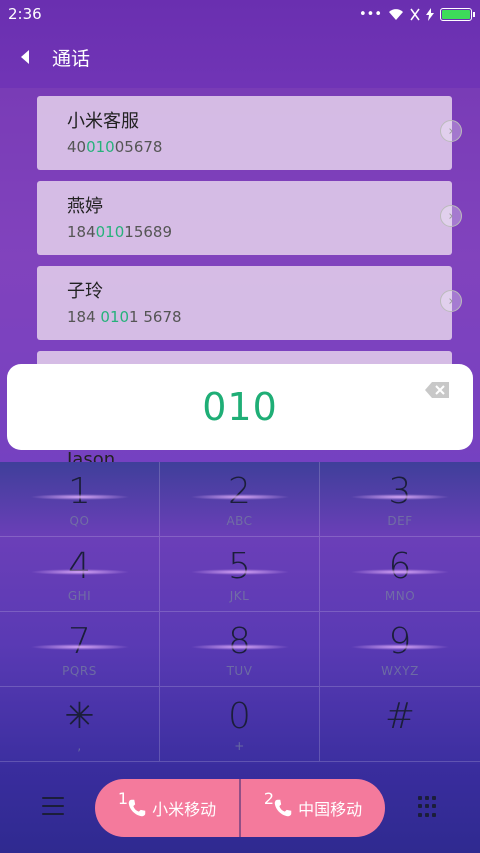 The image size is (480, 853). I want to click on contact-name: 燕婷, so click(85, 206).